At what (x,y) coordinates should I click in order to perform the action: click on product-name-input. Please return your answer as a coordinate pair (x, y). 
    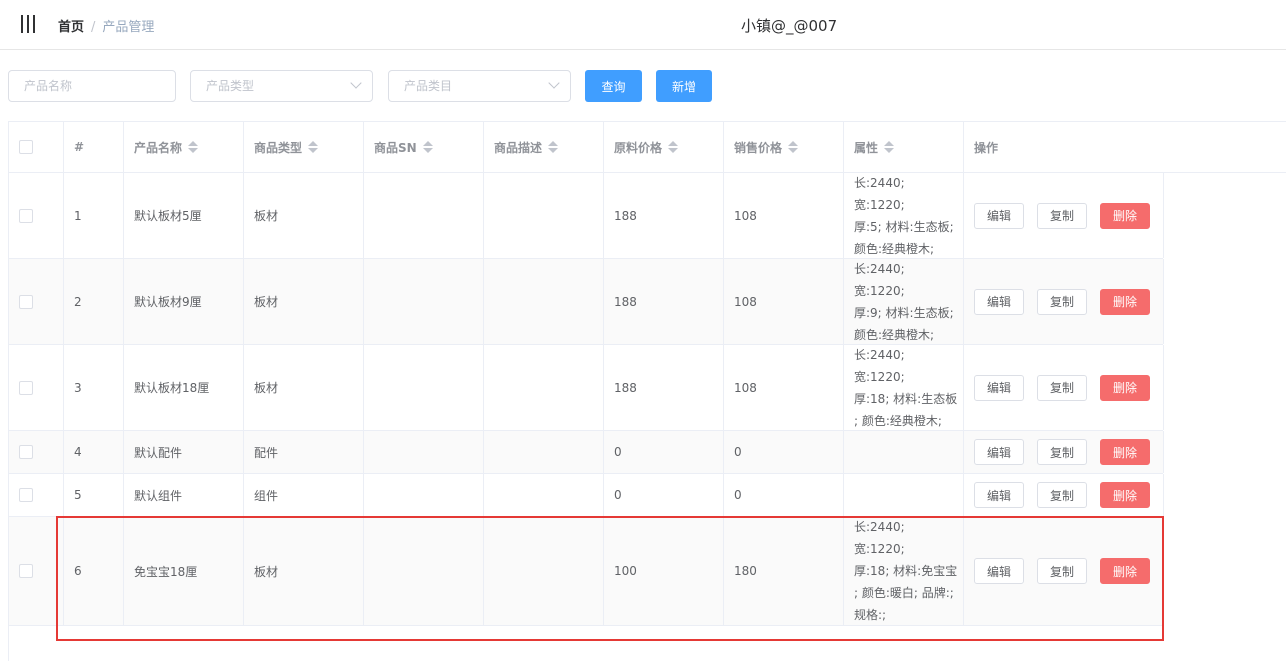
    Looking at the image, I should click on (92, 86).